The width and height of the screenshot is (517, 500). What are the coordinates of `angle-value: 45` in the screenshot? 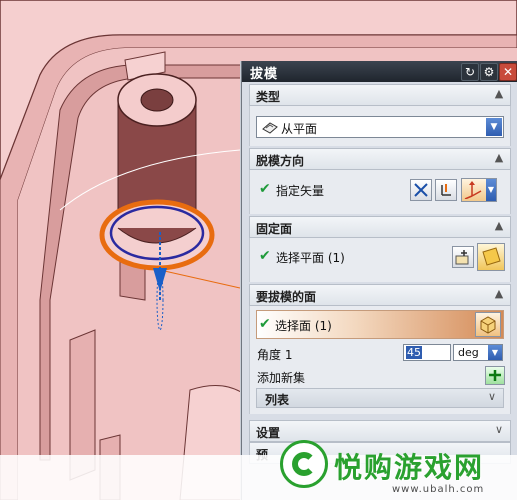 It's located at (414, 352).